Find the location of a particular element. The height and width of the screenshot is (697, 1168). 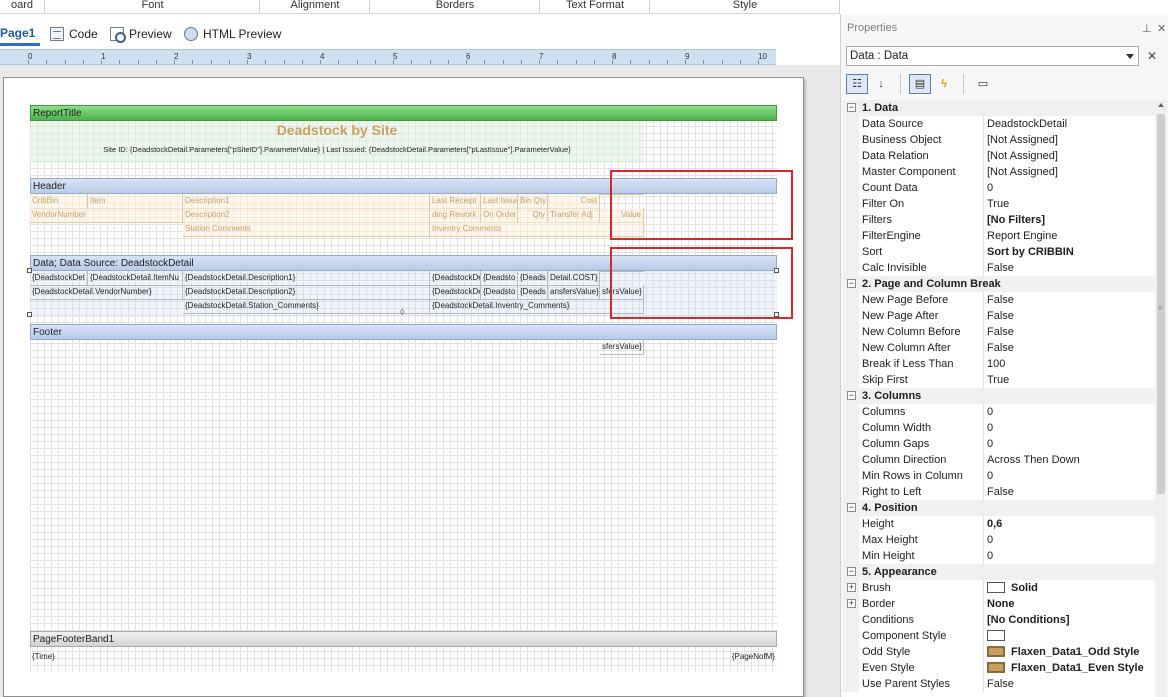

move-handle-icon: ◊ is located at coordinates (402, 312).